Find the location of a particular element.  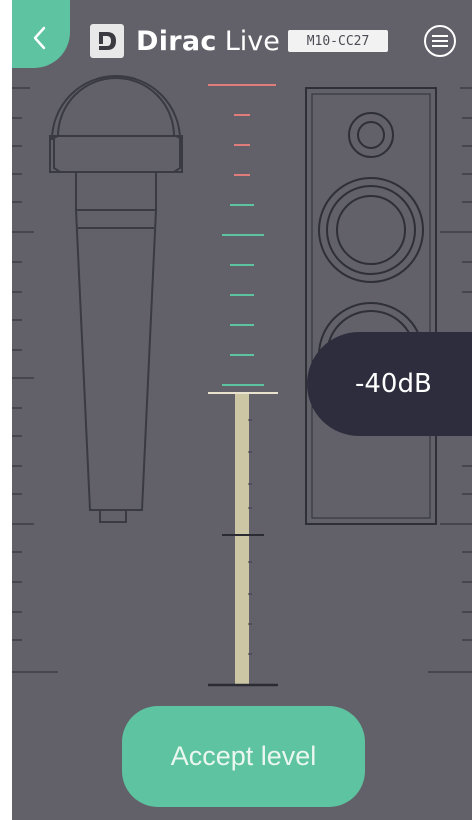

level-readout: -40dB is located at coordinates (389, 384).